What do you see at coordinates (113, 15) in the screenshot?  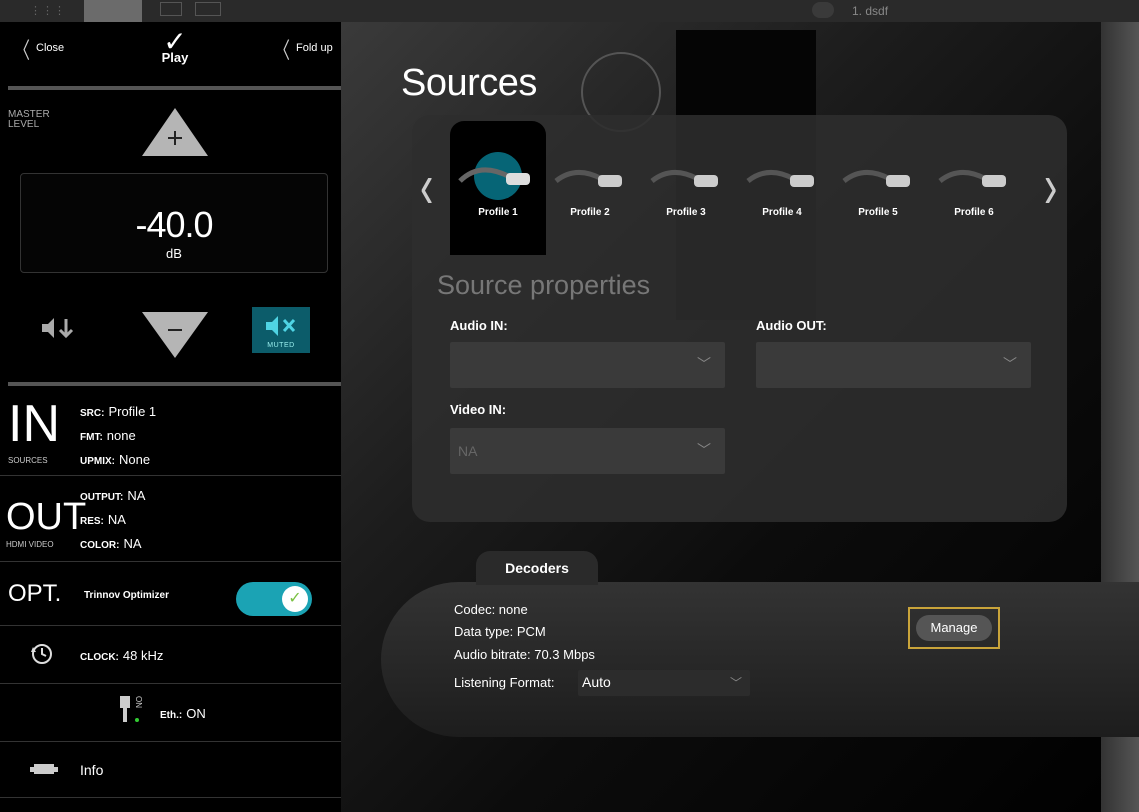 I see `play-tab` at bounding box center [113, 15].